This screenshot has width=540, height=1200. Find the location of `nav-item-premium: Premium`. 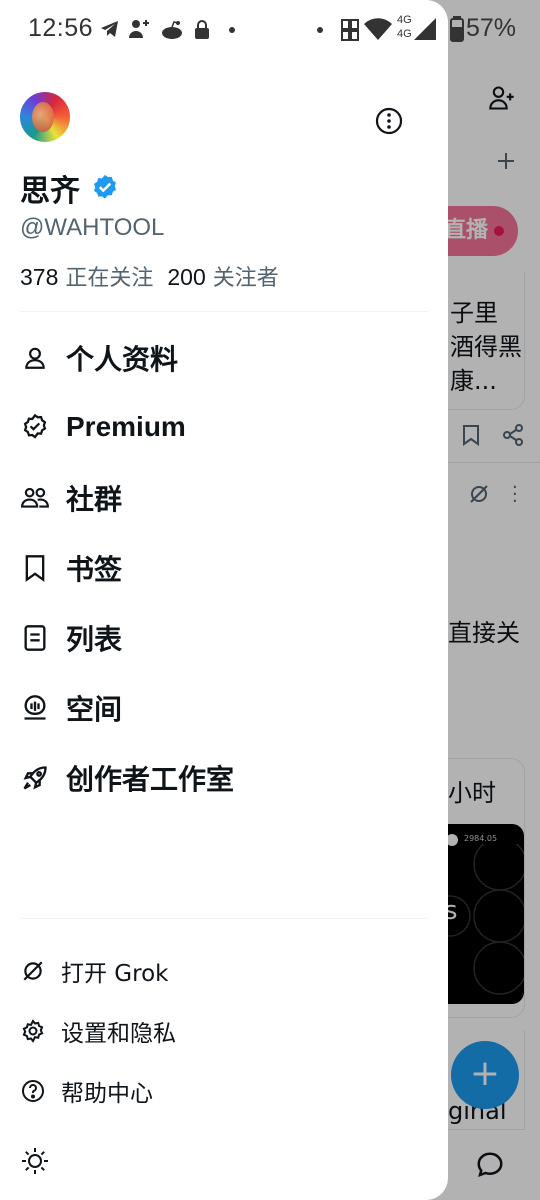

nav-item-premium: Premium is located at coordinates (224, 427).